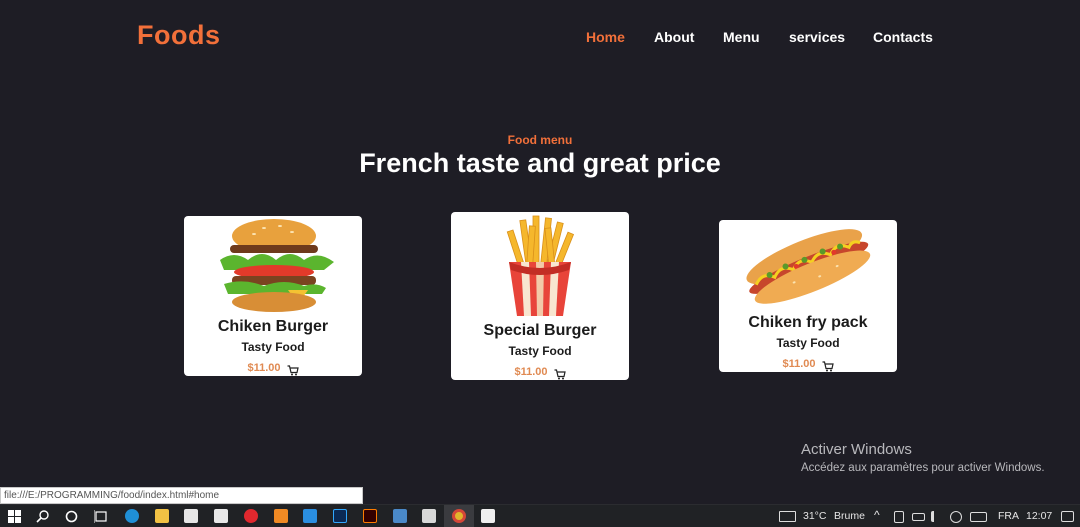  I want to click on food-card-special-burger: Special Burger Tasty Food $11.00, so click(540, 296).